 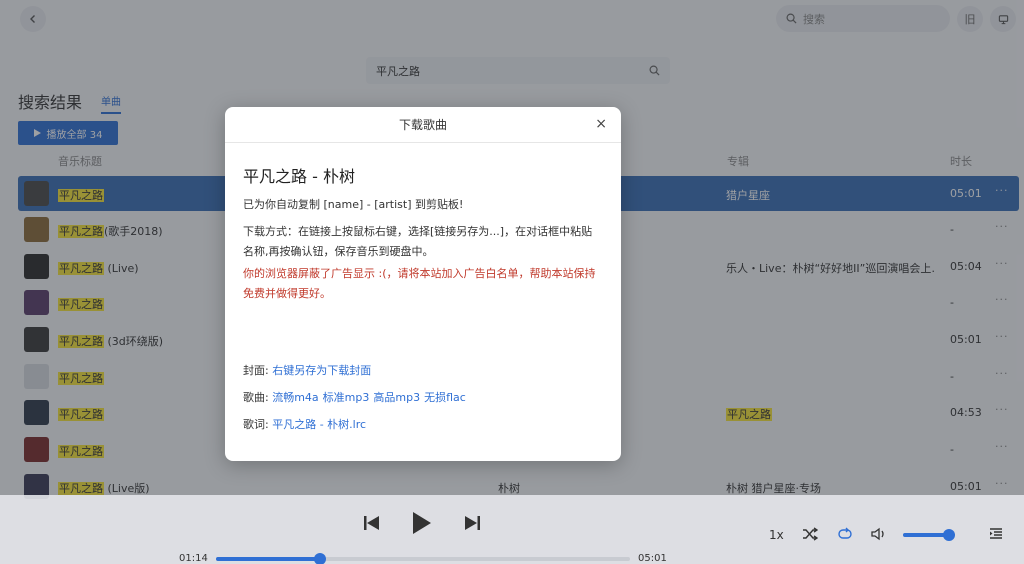 I want to click on progress-knob, so click(x=319, y=558).